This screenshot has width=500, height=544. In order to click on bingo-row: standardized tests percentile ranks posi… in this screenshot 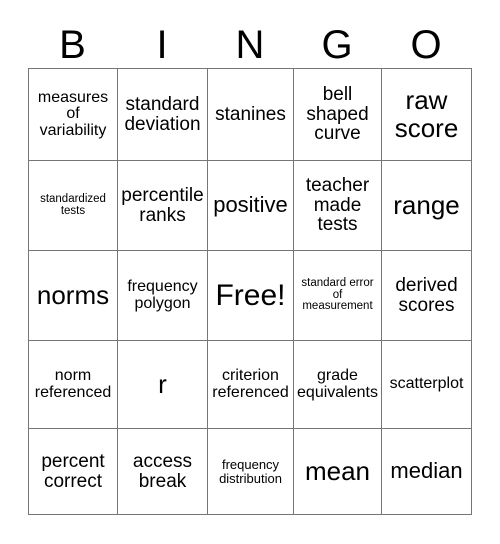, I will do `click(250, 205)`.